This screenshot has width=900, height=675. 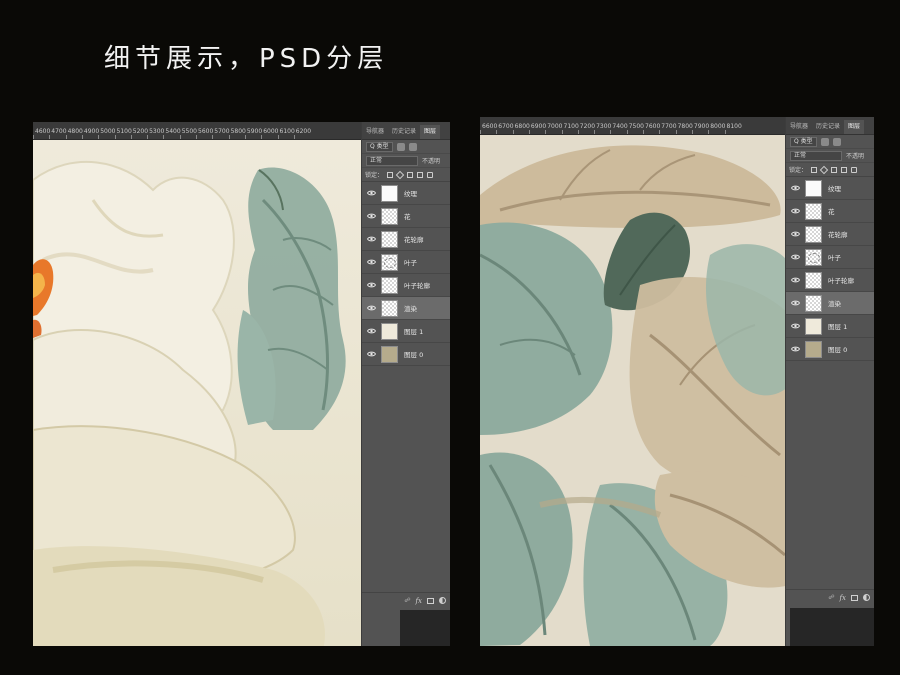 What do you see at coordinates (75, 131) in the screenshot?
I see `ruler-tick-label: 4800` at bounding box center [75, 131].